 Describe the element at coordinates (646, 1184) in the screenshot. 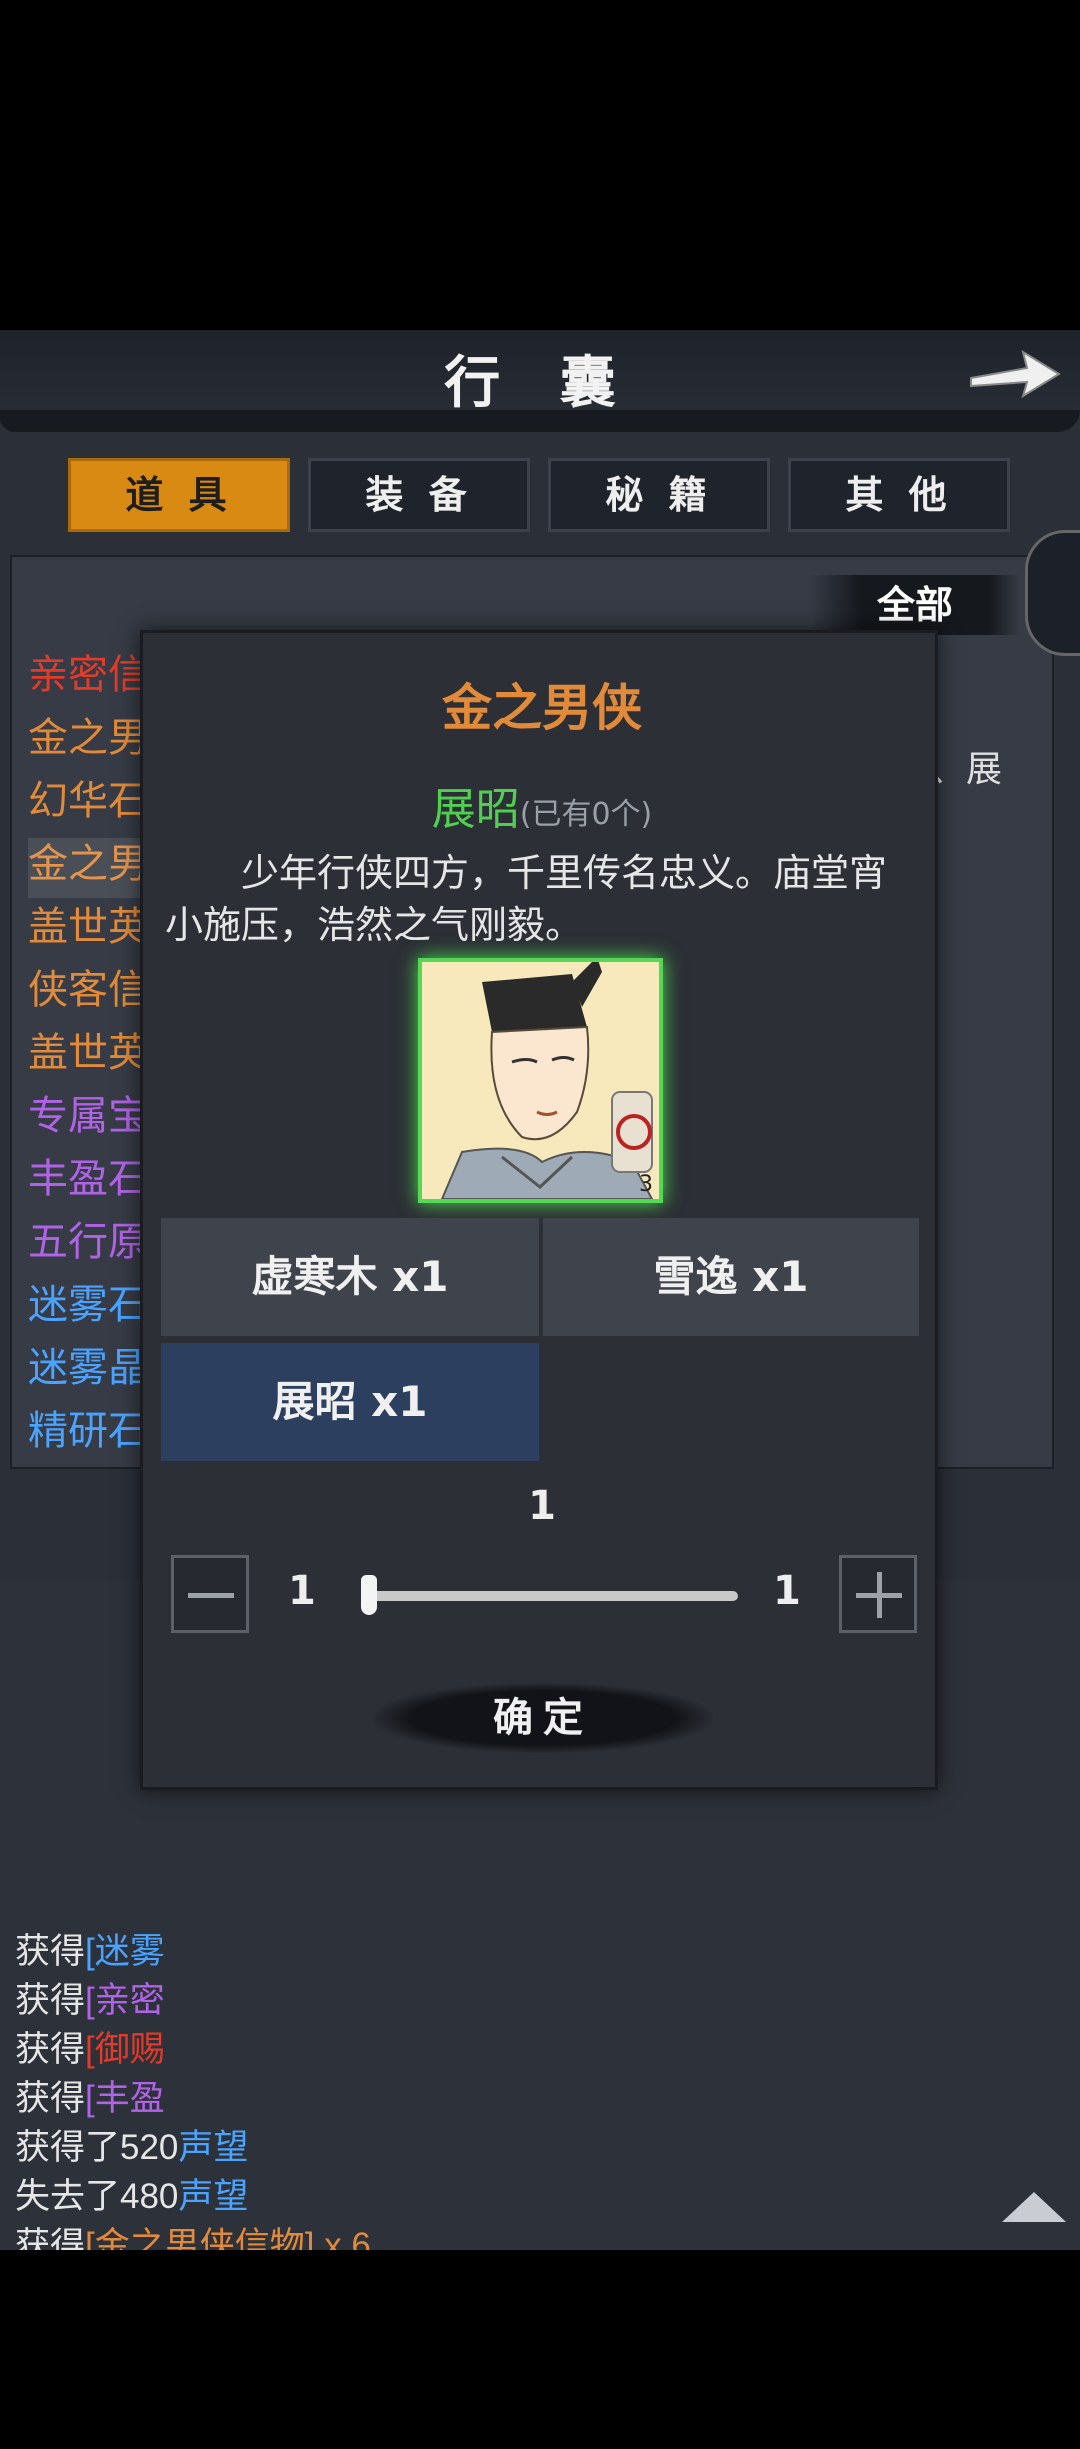

I see `portrait-badge: 3` at that location.